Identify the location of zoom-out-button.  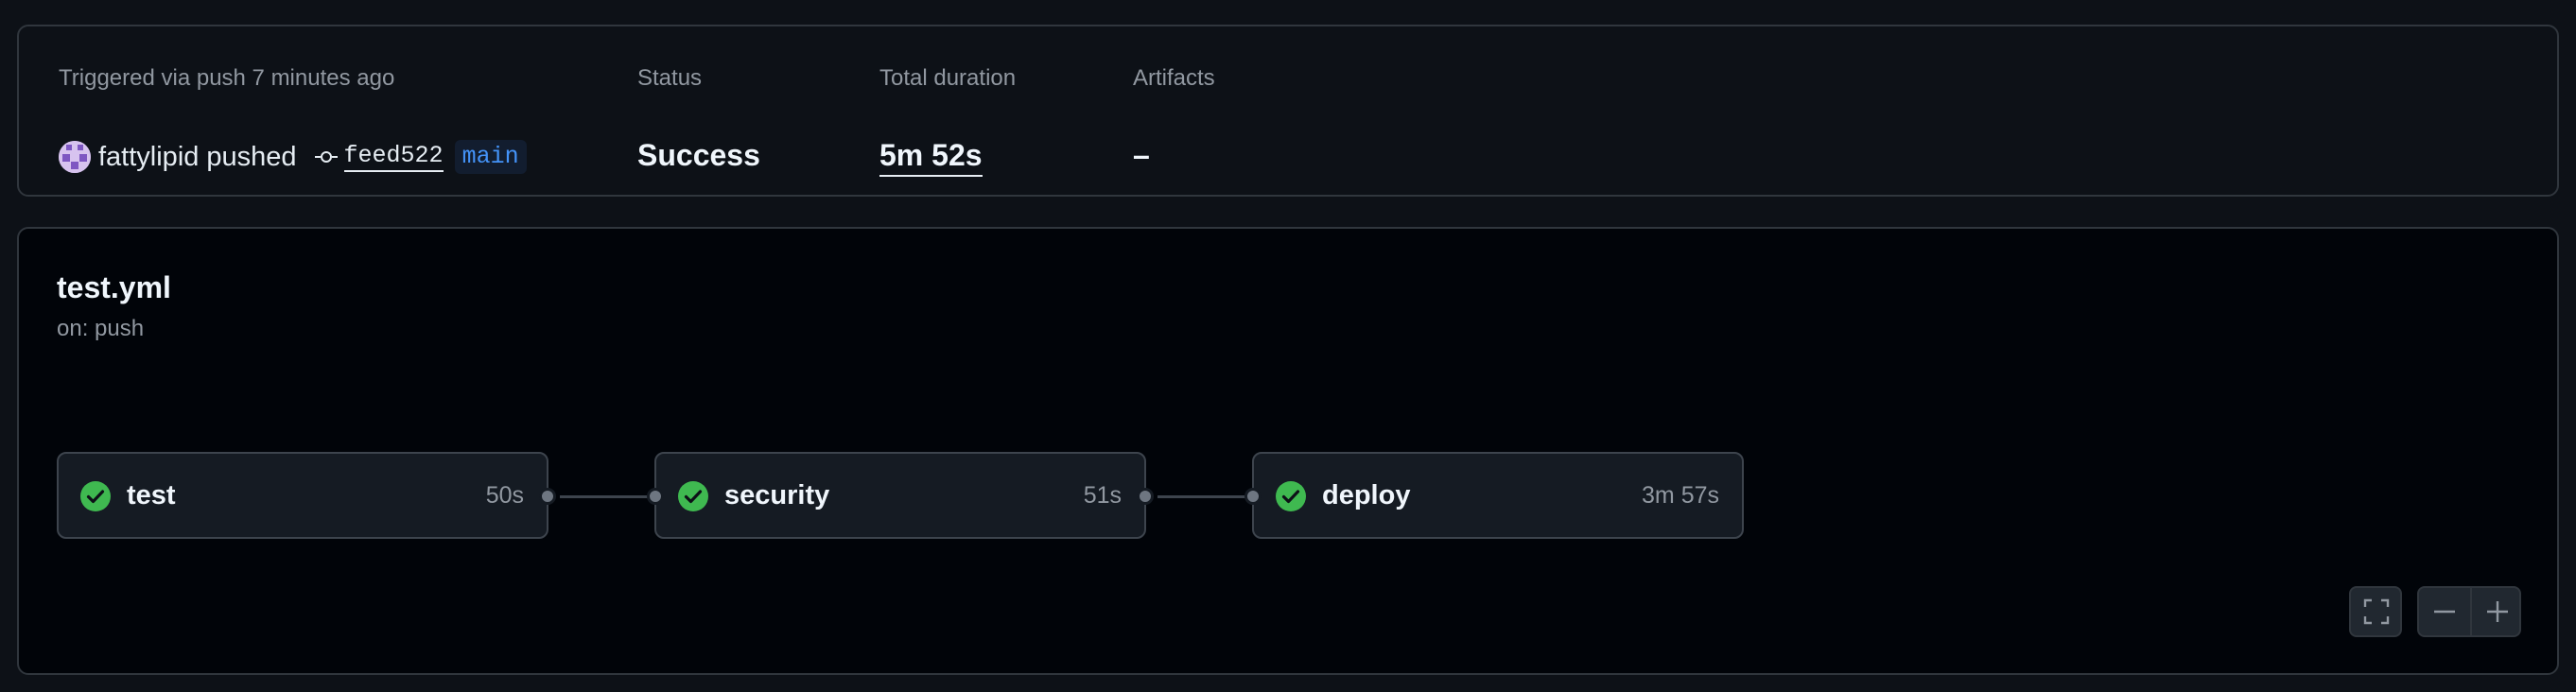
(2444, 612).